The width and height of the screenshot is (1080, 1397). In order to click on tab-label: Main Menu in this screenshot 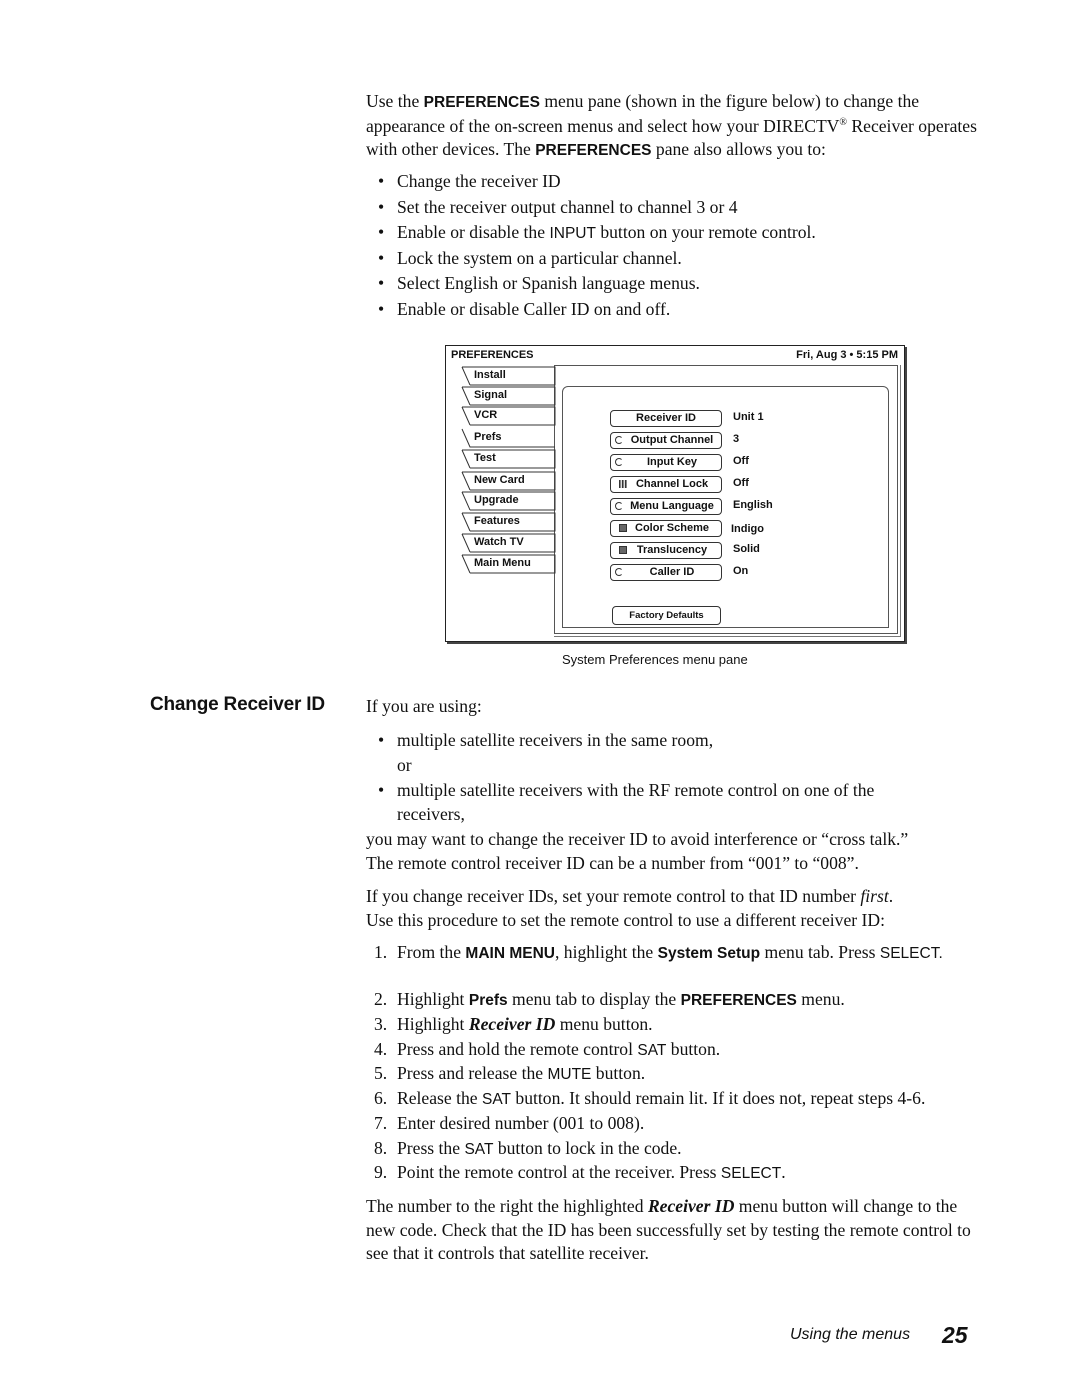, I will do `click(502, 563)`.